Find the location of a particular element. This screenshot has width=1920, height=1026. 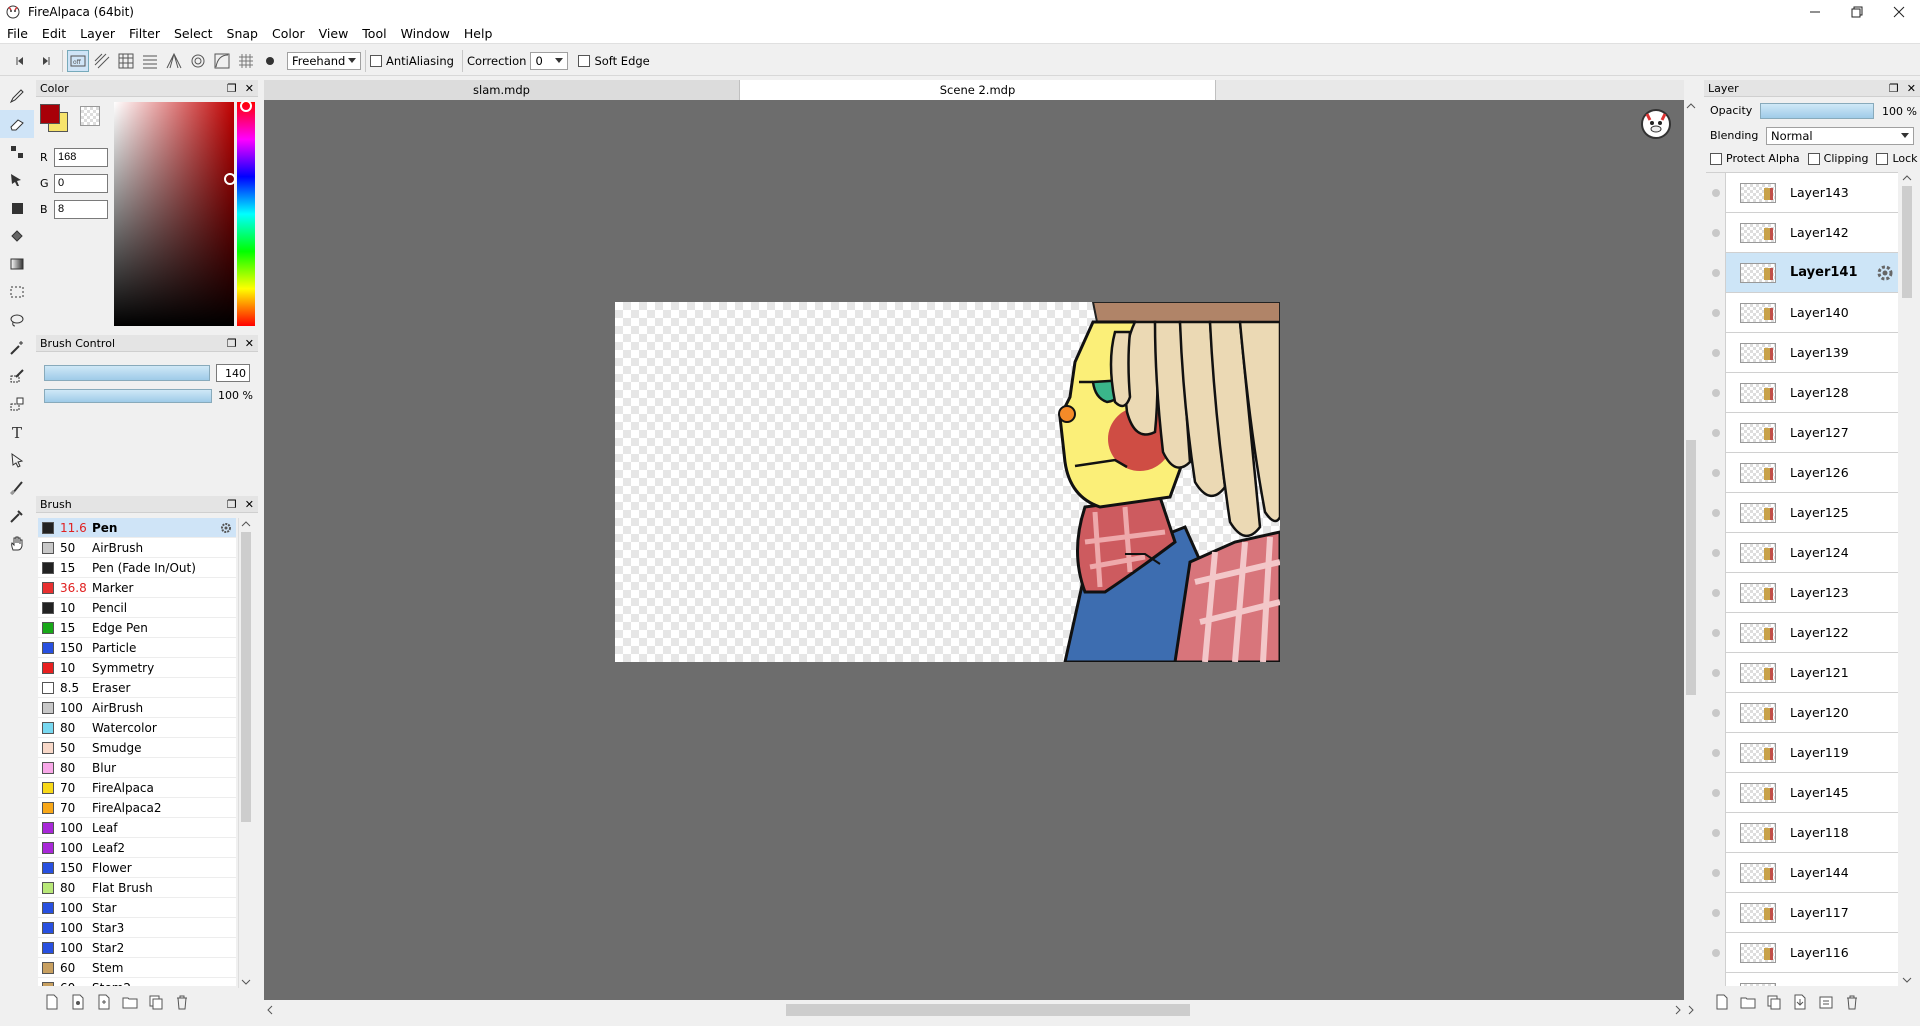

brush-item: 50 Smudge is located at coordinates (137, 748).